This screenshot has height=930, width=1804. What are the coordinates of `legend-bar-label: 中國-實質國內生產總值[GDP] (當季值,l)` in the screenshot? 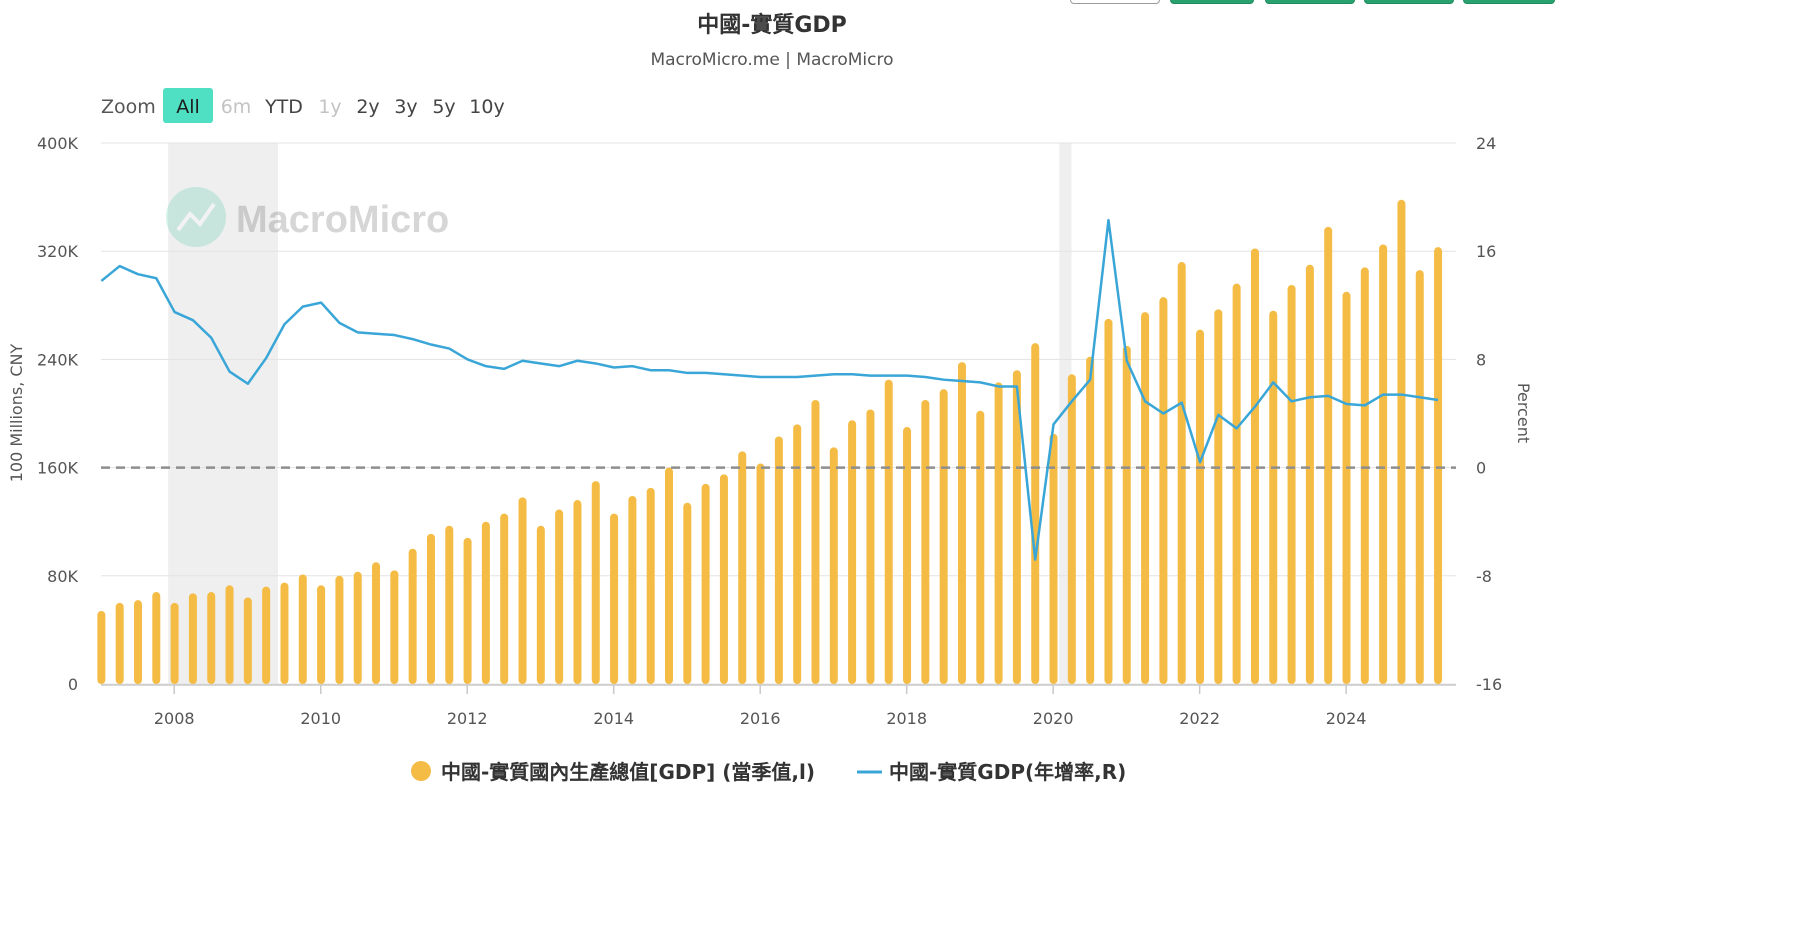 It's located at (628, 772).